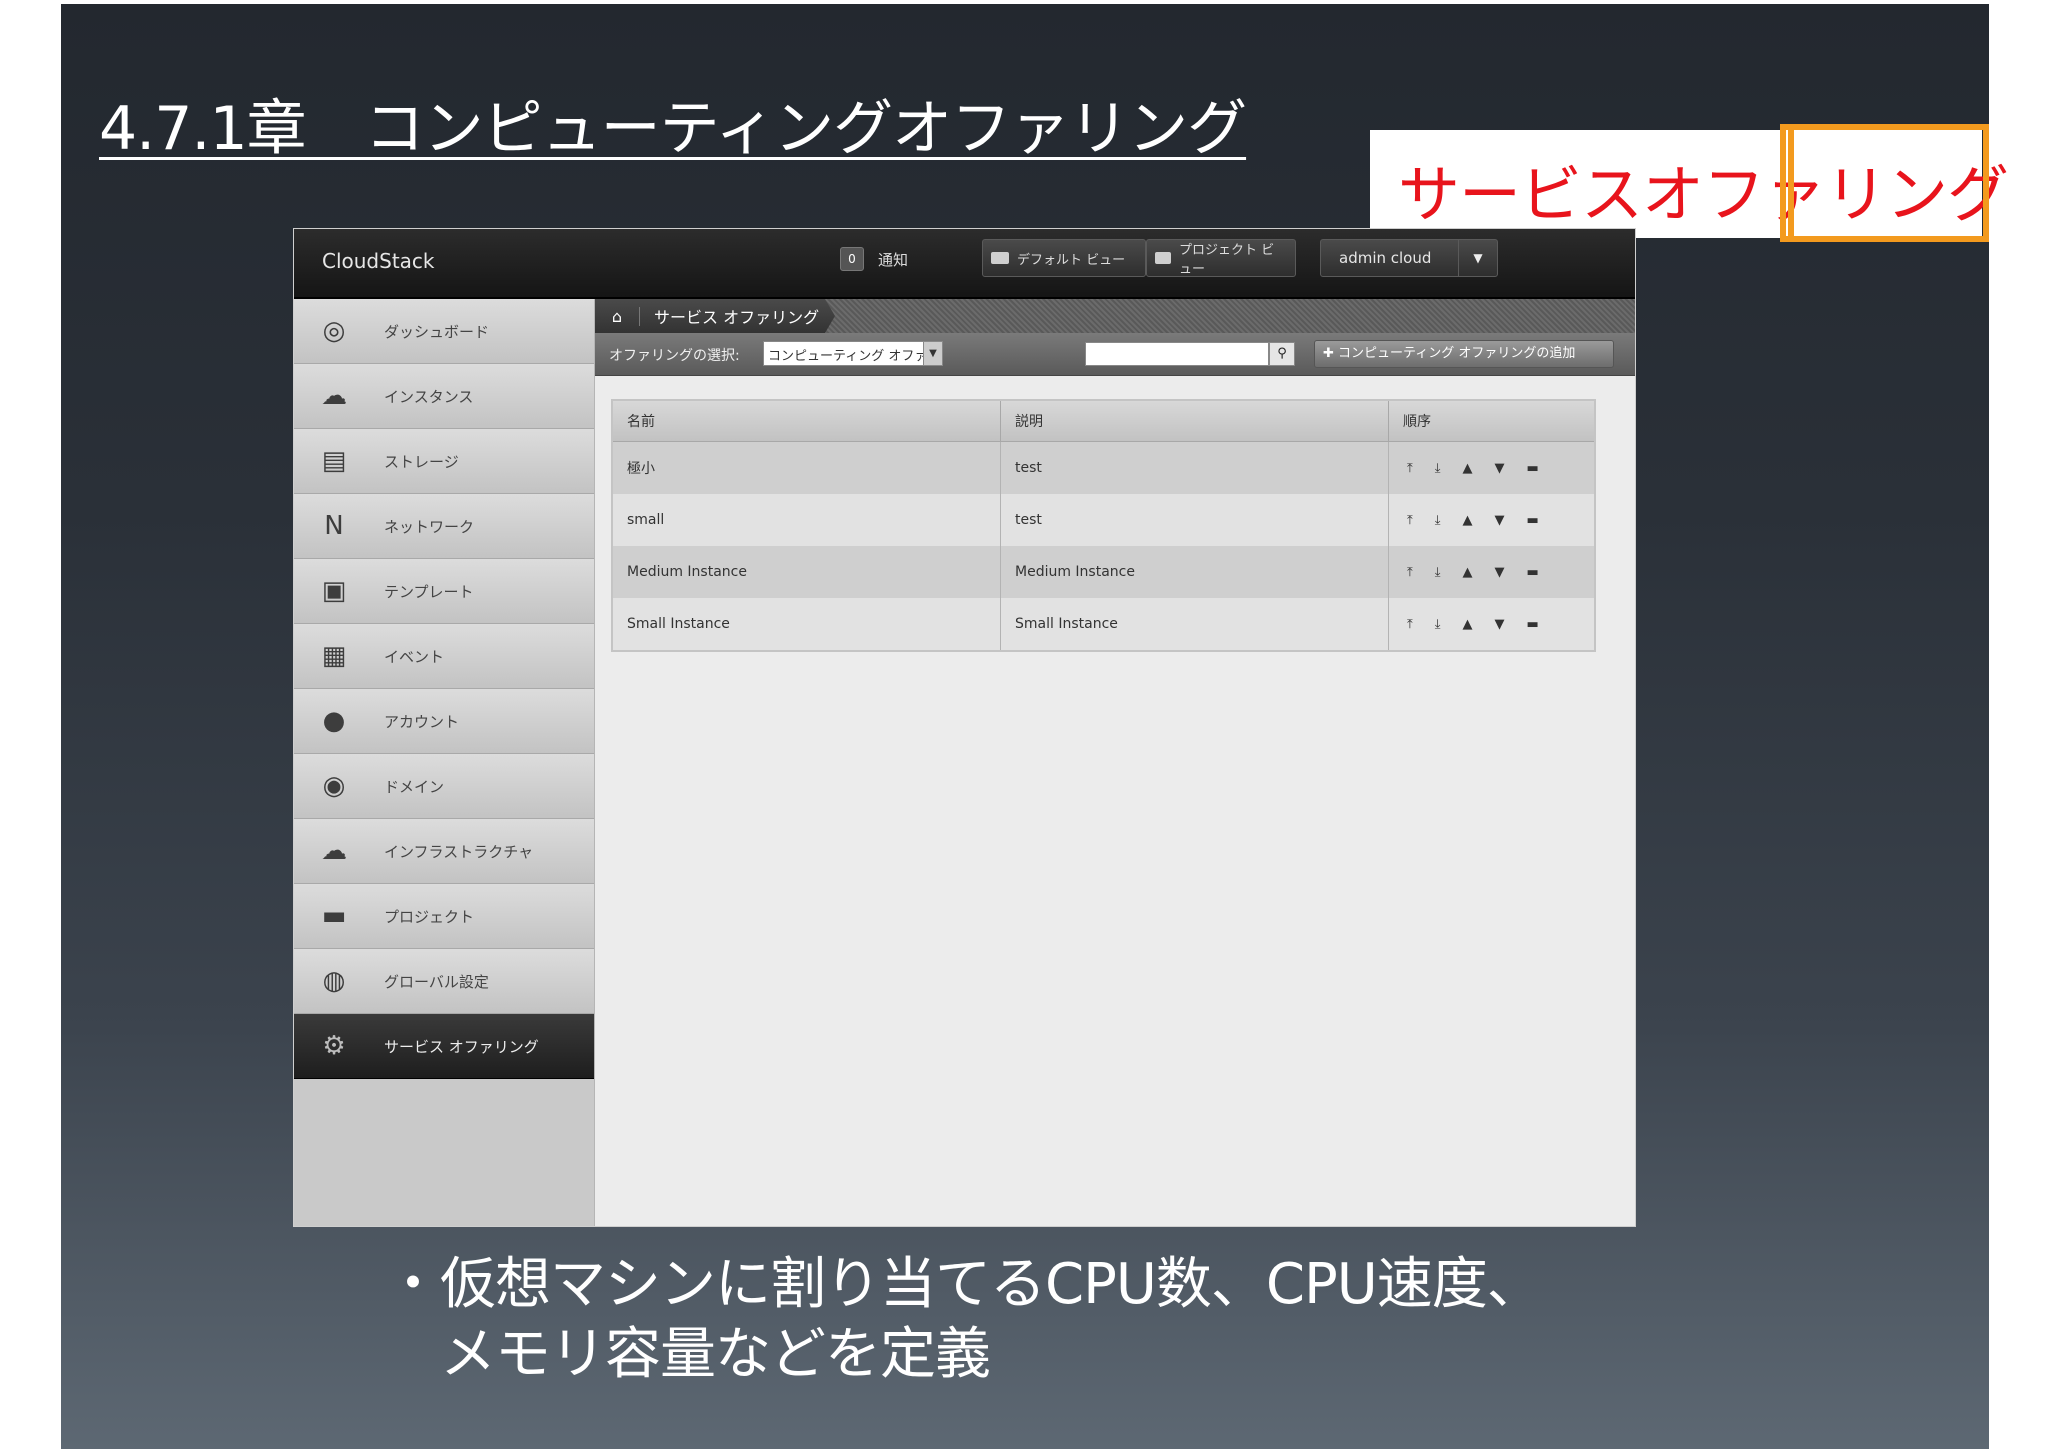  What do you see at coordinates (1000, 258) in the screenshot?
I see `folder-icon` at bounding box center [1000, 258].